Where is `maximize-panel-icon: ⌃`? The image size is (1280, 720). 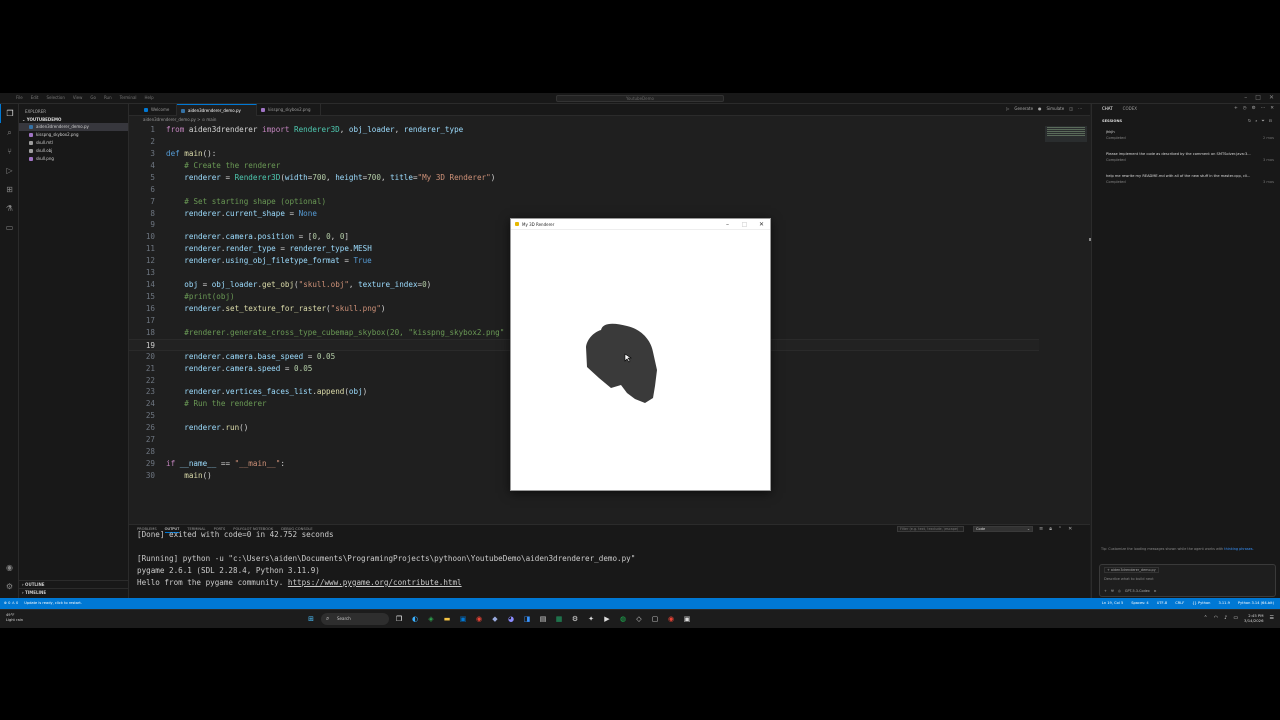
maximize-panel-icon: ⌃ is located at coordinates (1060, 529).